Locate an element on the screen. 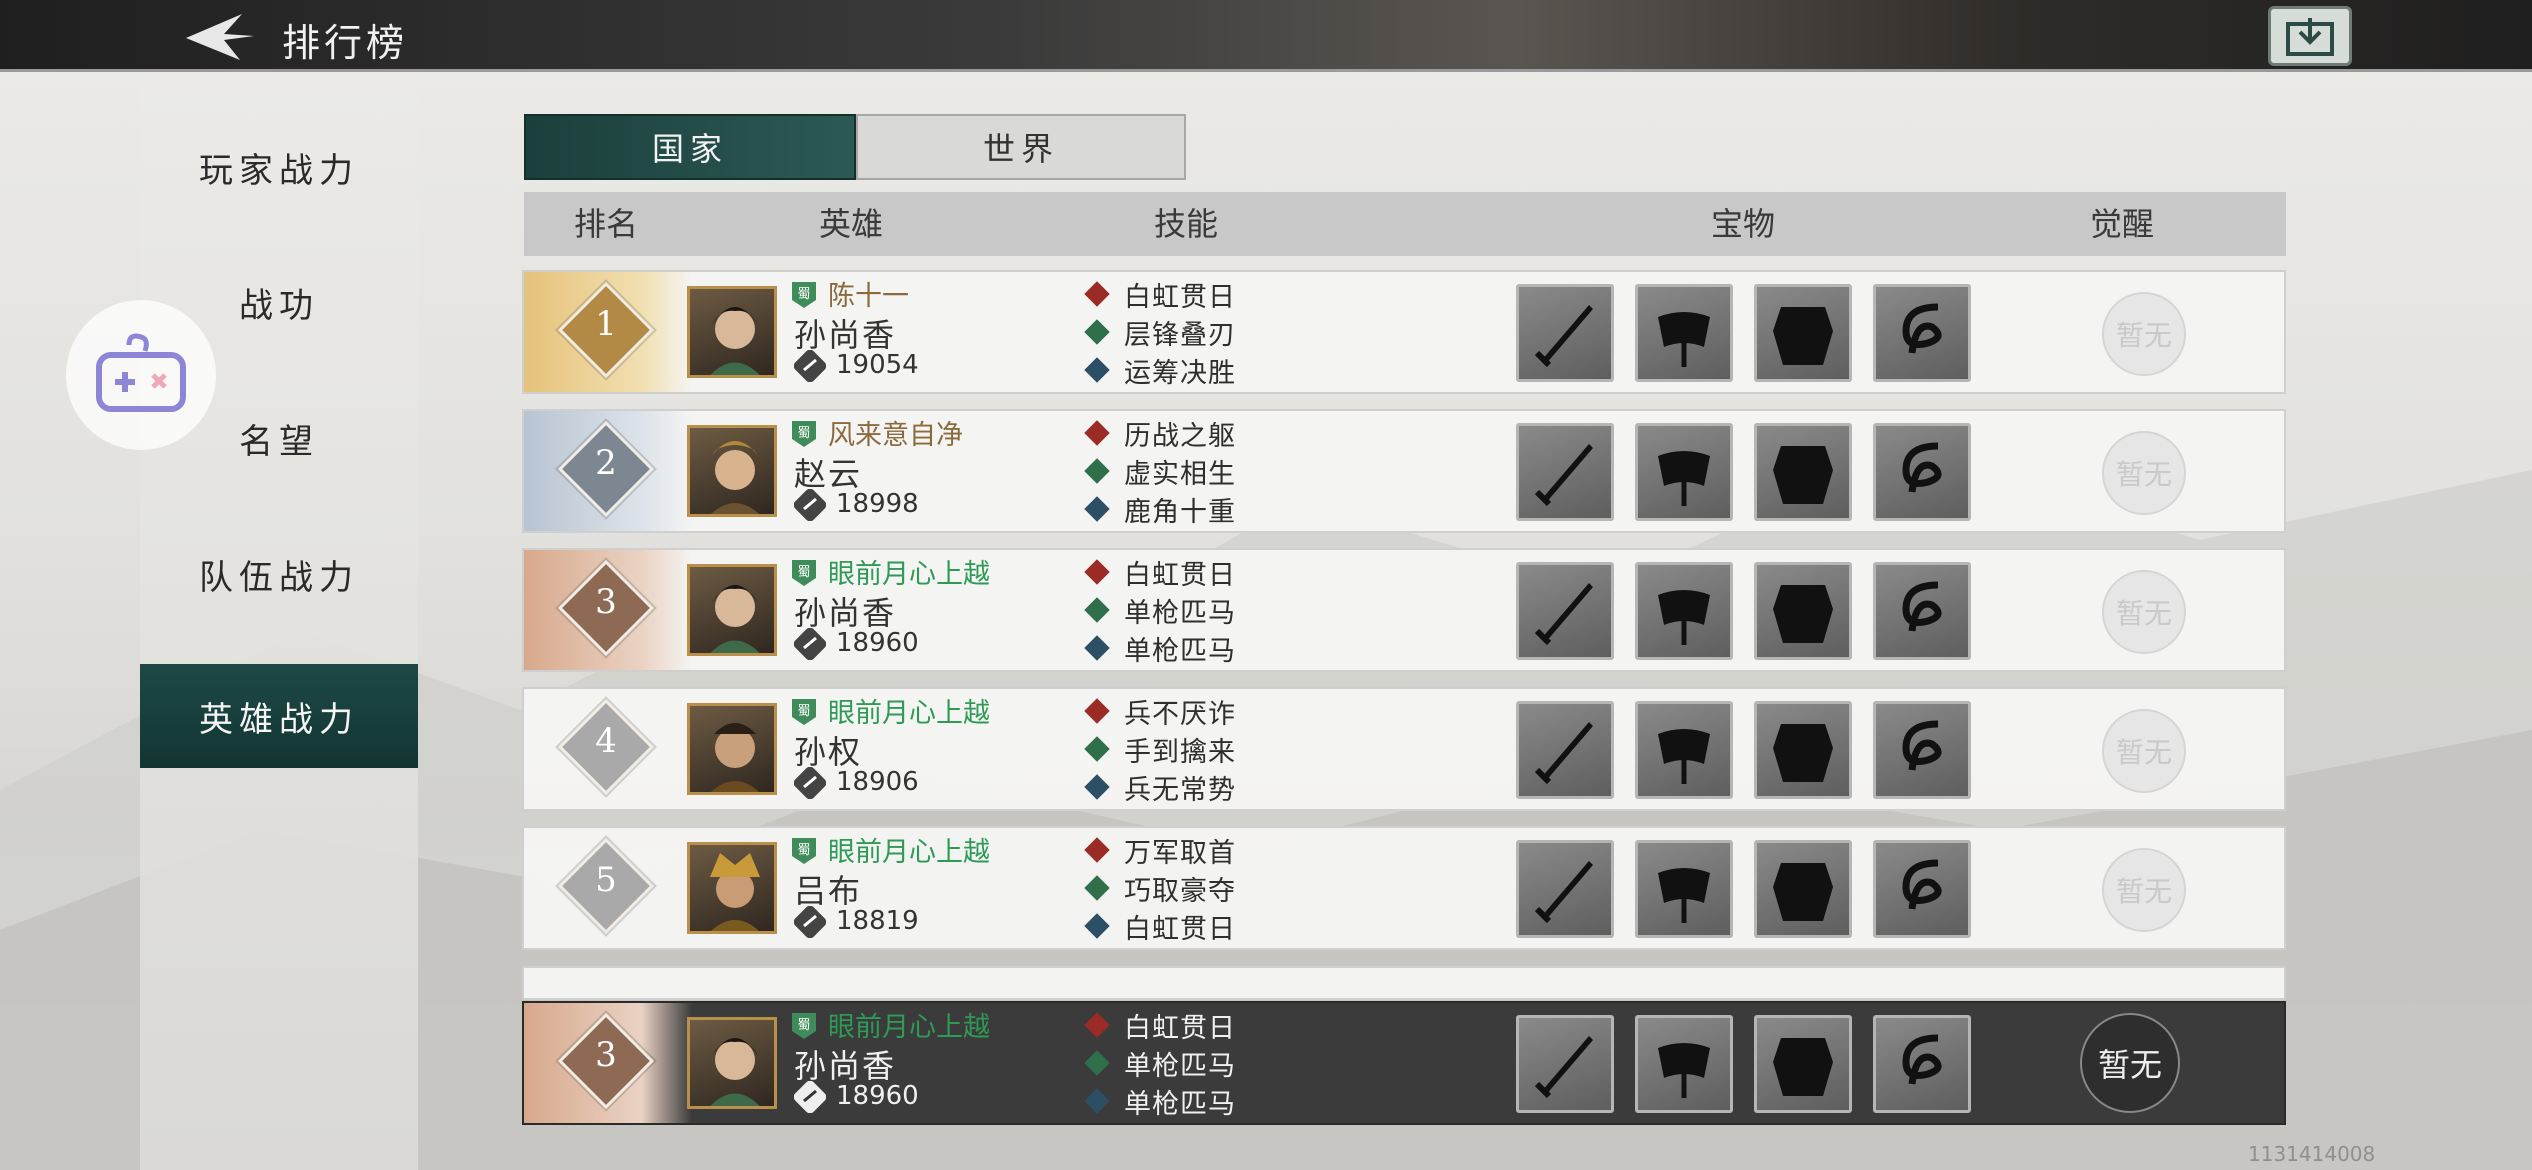 The height and width of the screenshot is (1170, 2532). player-name: 陈十一 is located at coordinates (868, 293).